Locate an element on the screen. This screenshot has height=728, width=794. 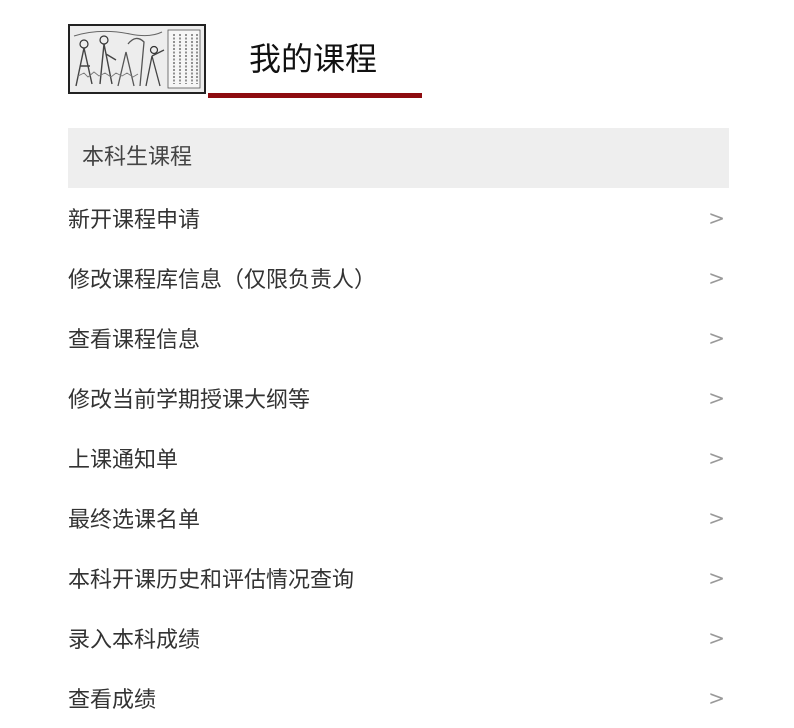
menu-item-final-enrollment-list: 最终选课名单 > is located at coordinates (398, 518).